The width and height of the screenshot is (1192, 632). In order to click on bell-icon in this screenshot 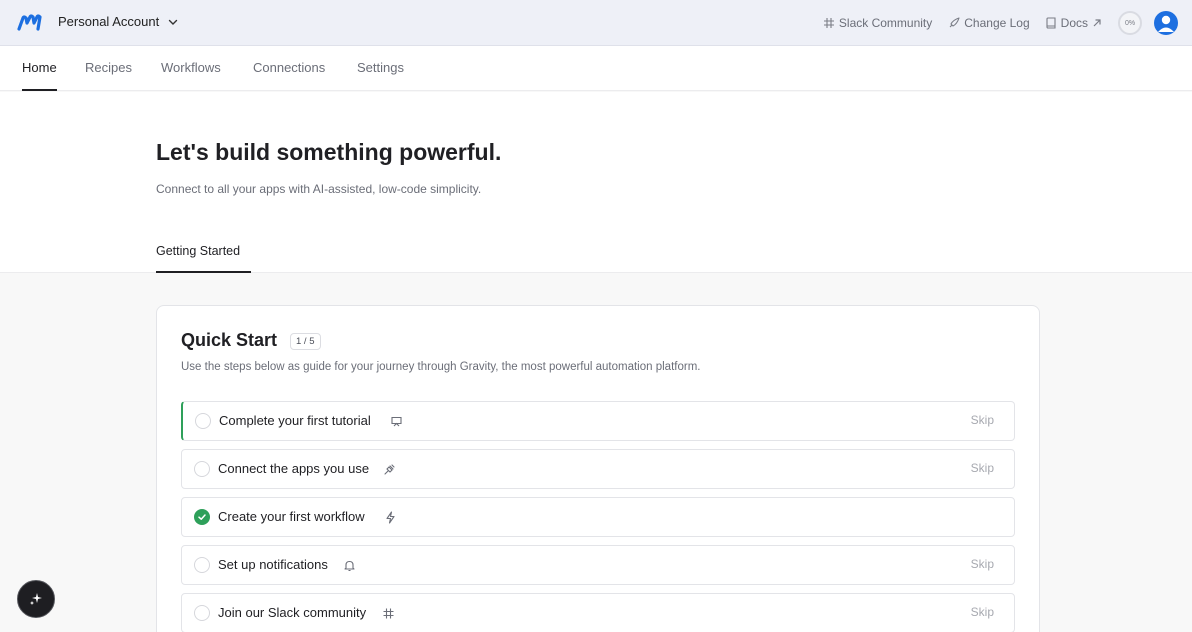, I will do `click(349, 566)`.